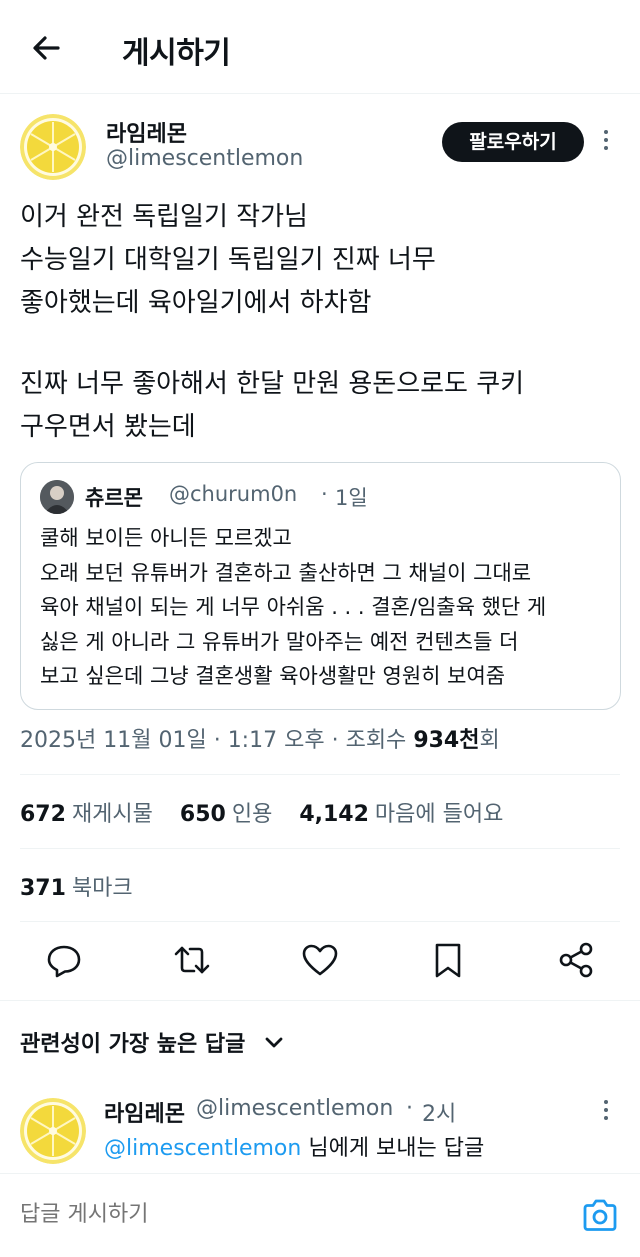 The height and width of the screenshot is (1257, 640). What do you see at coordinates (102, 888) in the screenshot?
I see `bookmarks-label: 북마크` at bounding box center [102, 888].